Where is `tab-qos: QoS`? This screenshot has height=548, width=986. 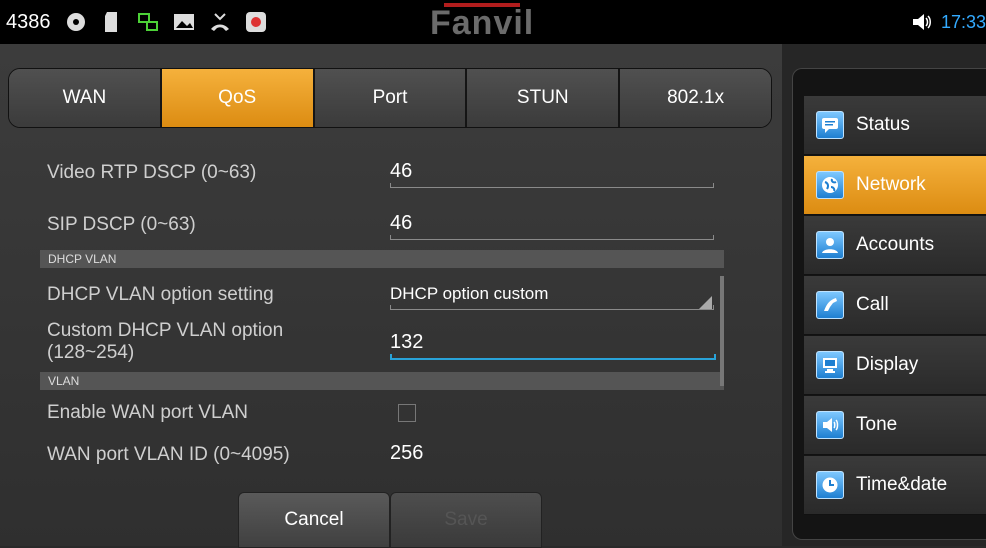 tab-qos: QoS is located at coordinates (238, 98).